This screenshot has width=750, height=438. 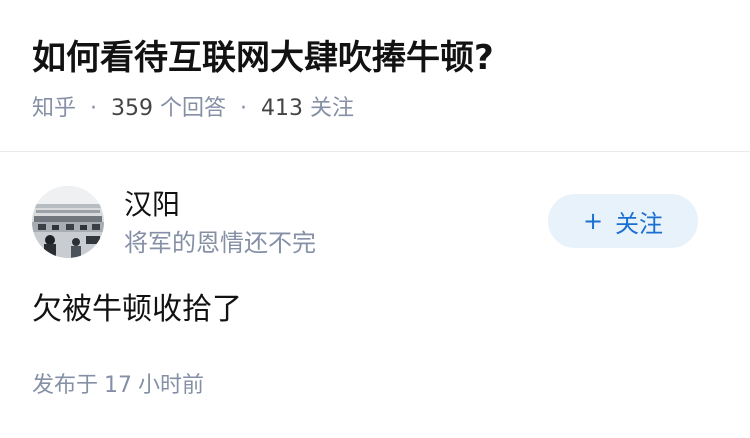 I want to click on publish-time: 发布于 17 小时前, so click(x=118, y=386).